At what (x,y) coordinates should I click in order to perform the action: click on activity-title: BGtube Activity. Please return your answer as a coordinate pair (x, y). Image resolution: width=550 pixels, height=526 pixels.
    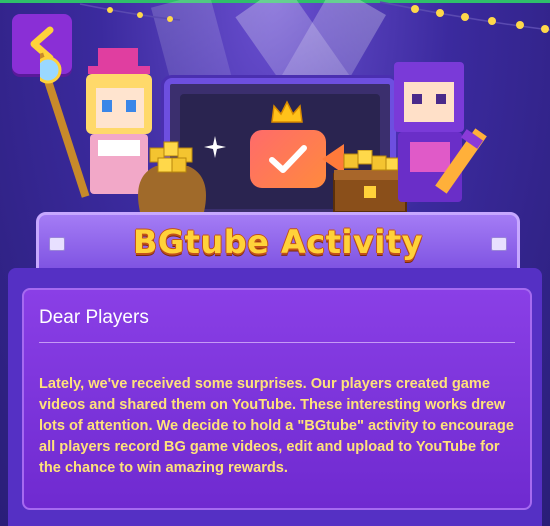
    Looking at the image, I should click on (278, 242).